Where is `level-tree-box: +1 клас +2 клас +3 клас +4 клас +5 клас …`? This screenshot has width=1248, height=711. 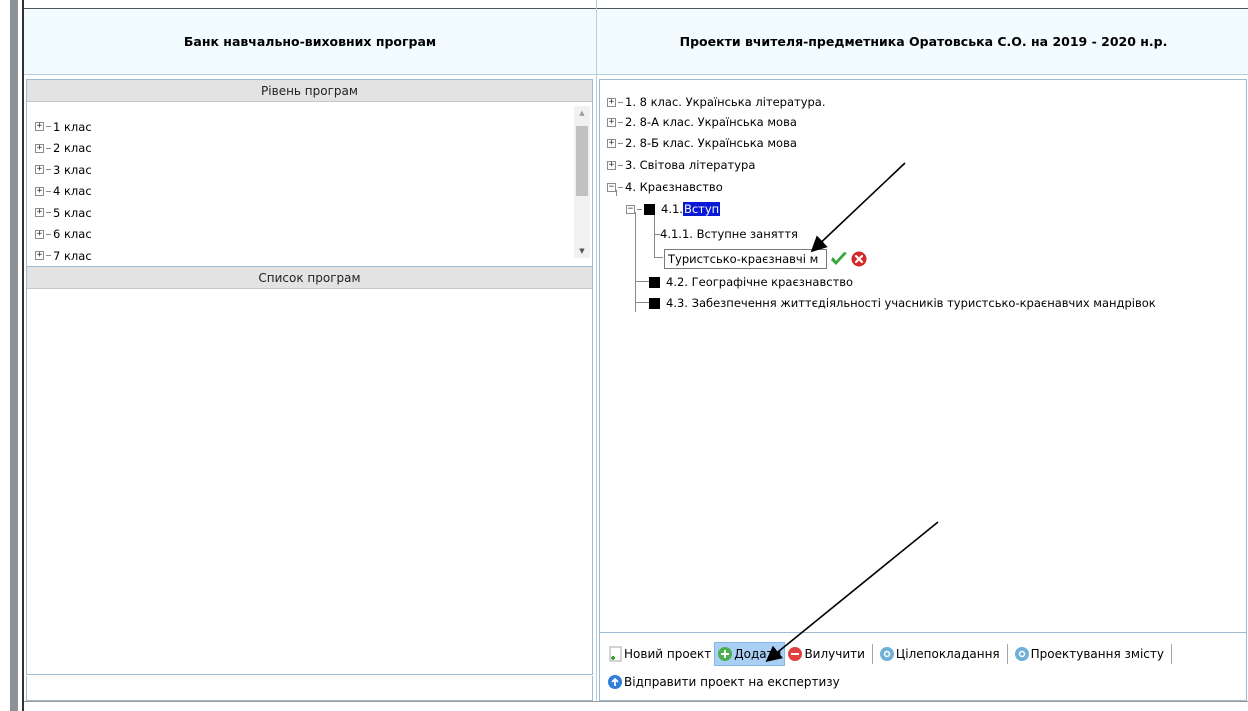
level-tree-box: +1 клас +2 клас +3 клас +4 клас +5 клас … is located at coordinates (309, 184).